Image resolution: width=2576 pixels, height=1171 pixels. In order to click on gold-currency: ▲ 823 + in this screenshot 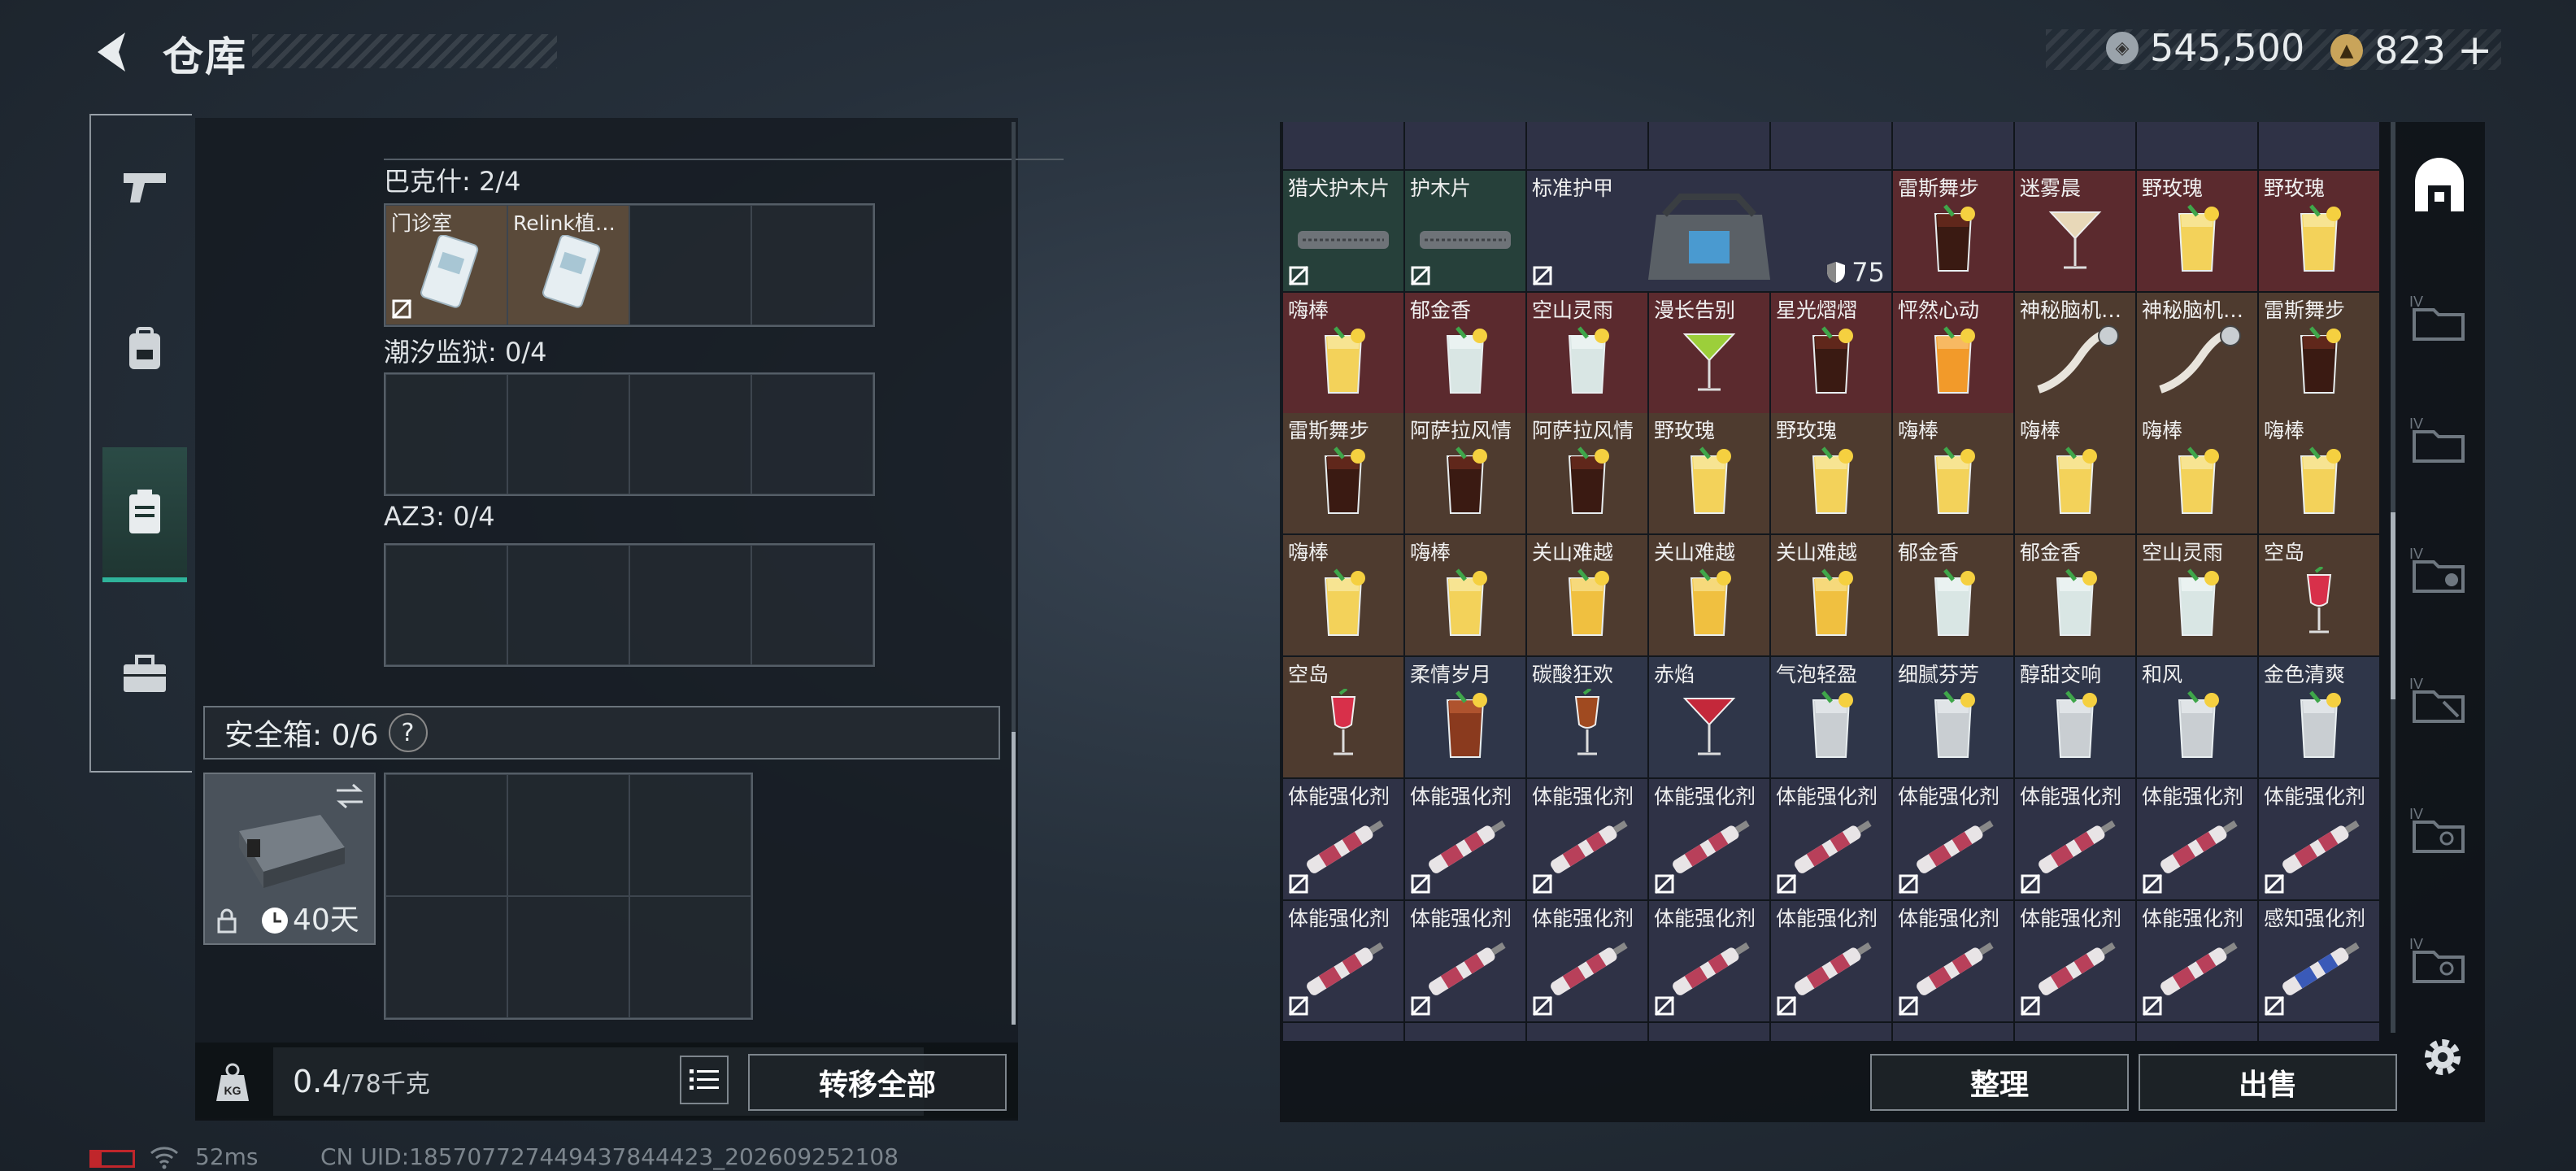, I will do `click(2411, 50)`.